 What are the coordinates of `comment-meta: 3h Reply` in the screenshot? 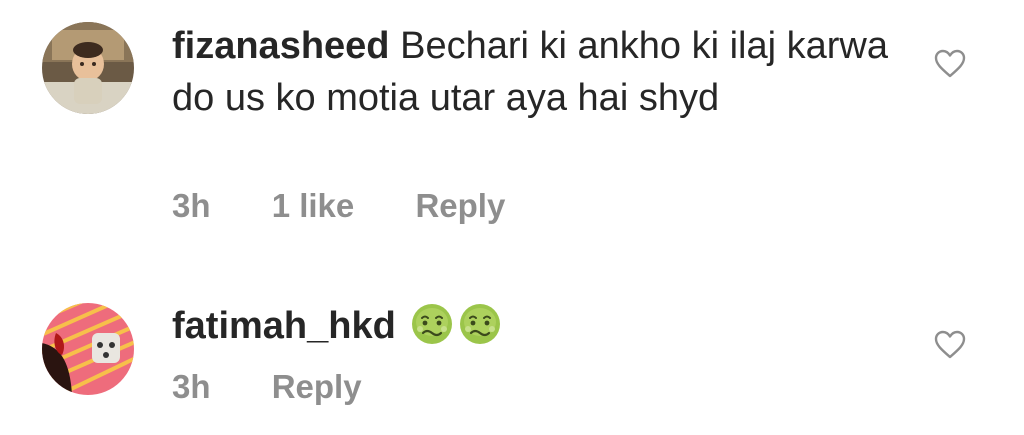 It's located at (293, 387).